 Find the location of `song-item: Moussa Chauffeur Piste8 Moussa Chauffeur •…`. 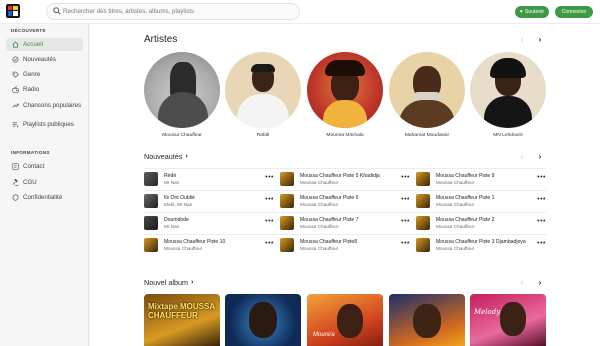

song-item: Moussa Chauffeur Piste8 Moussa Chauffeur •… is located at coordinates (345, 245).